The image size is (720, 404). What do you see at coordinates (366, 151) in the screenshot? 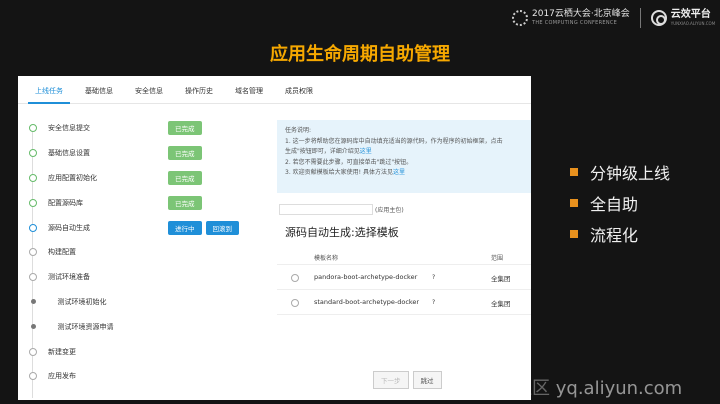
I see `help-link: 这里` at bounding box center [366, 151].